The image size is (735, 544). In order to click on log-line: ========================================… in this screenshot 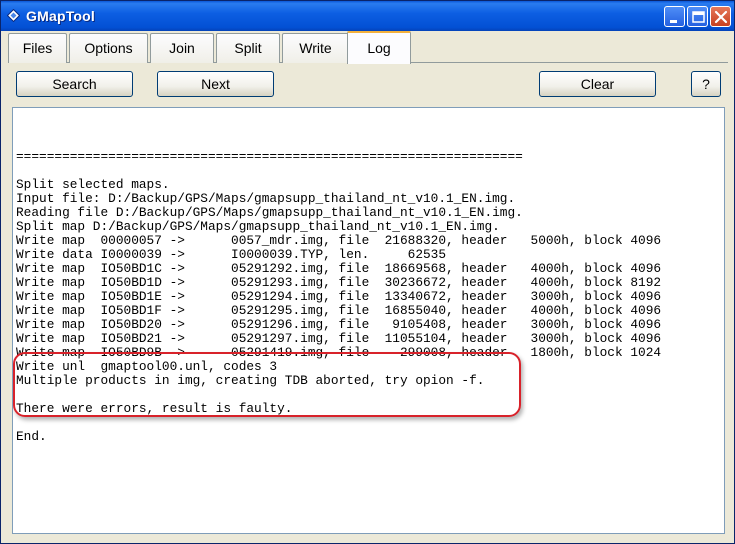, I will do `click(269, 156)`.